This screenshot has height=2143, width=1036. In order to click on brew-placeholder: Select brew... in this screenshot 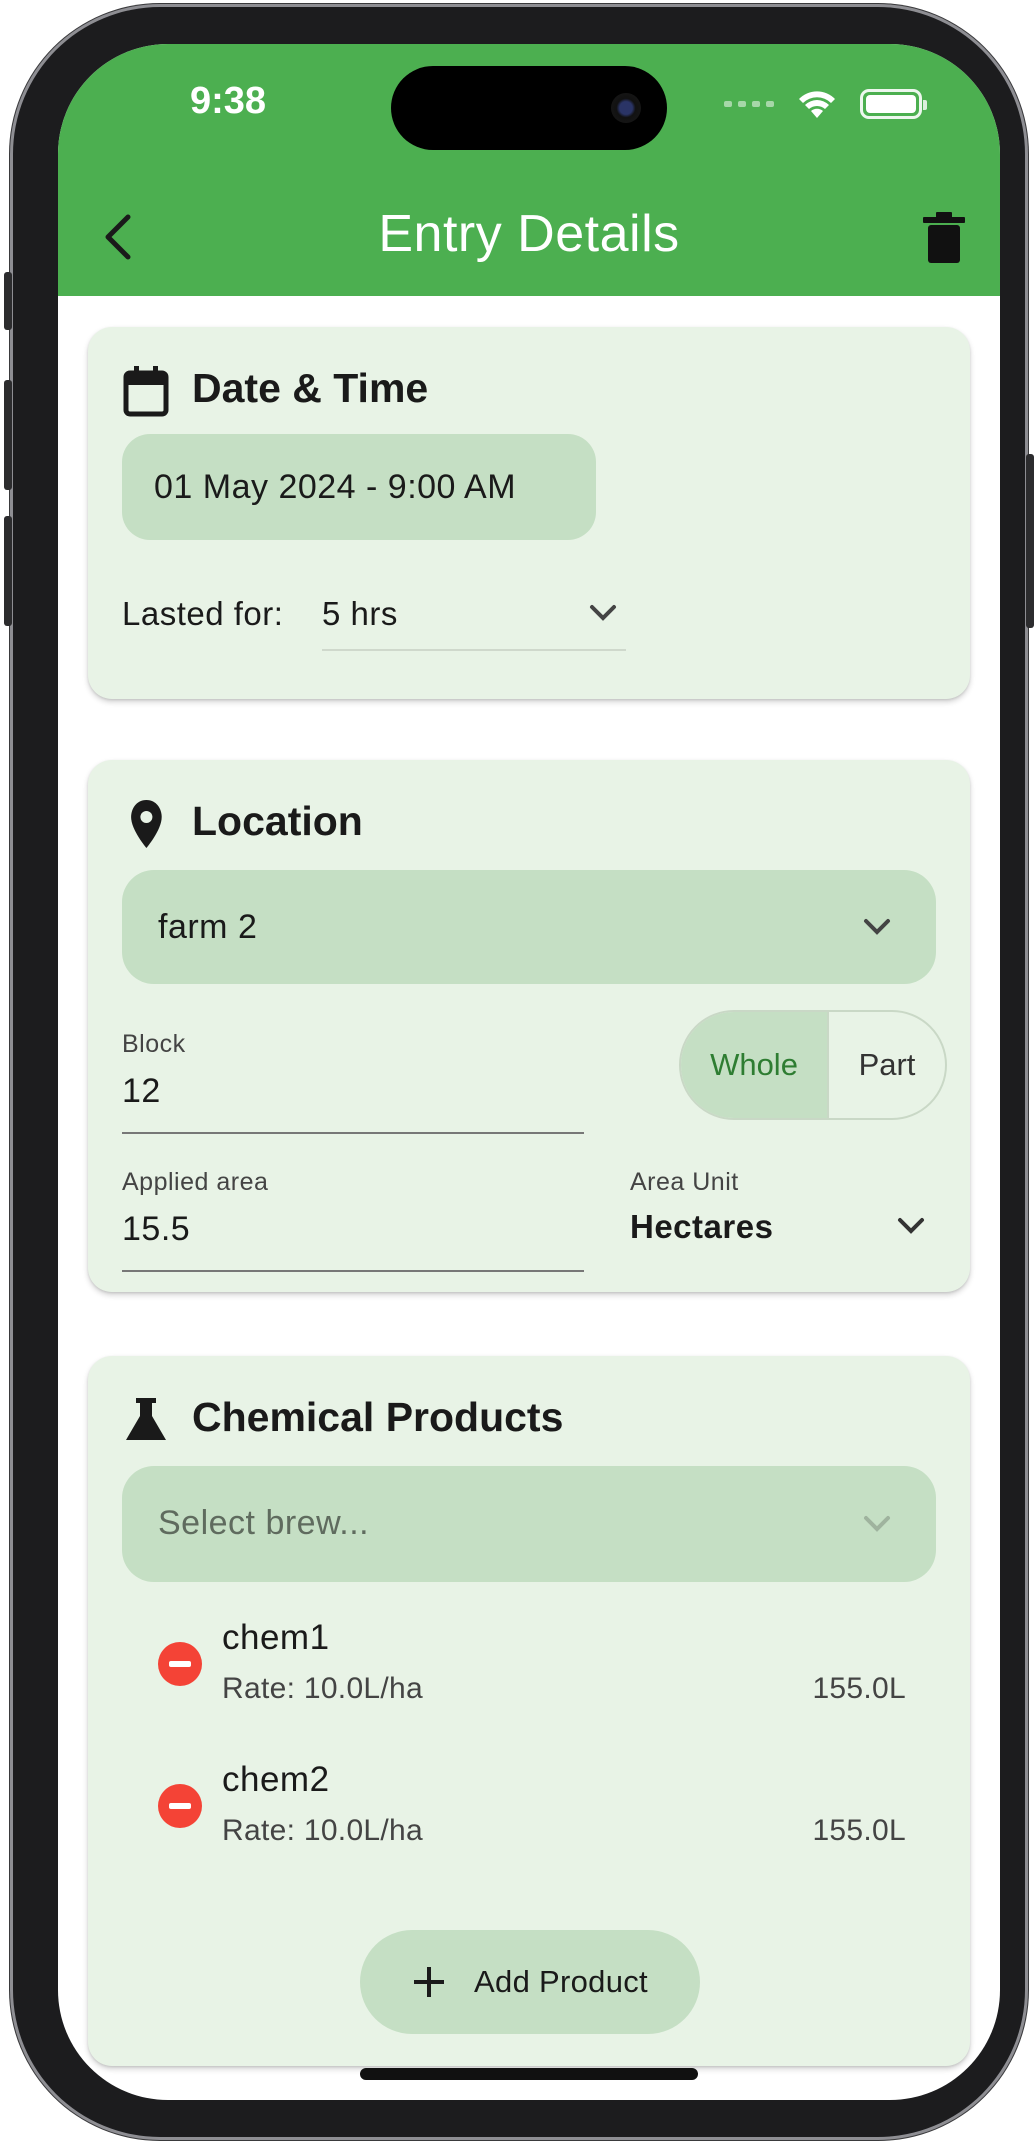, I will do `click(264, 1523)`.